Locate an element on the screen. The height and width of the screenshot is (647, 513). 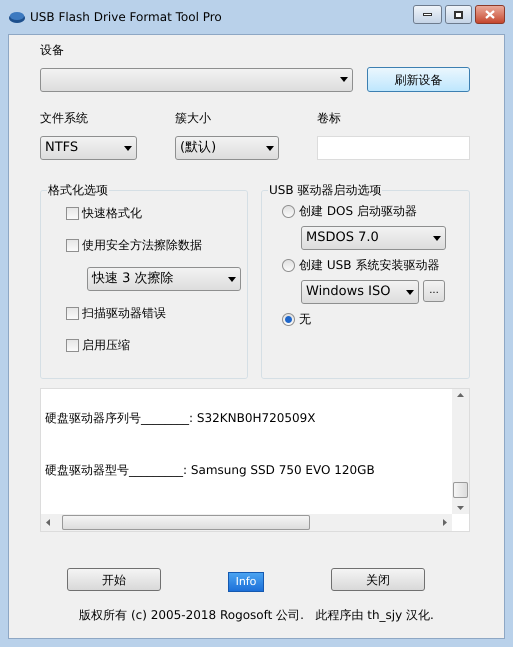
minimize-button is located at coordinates (427, 14).